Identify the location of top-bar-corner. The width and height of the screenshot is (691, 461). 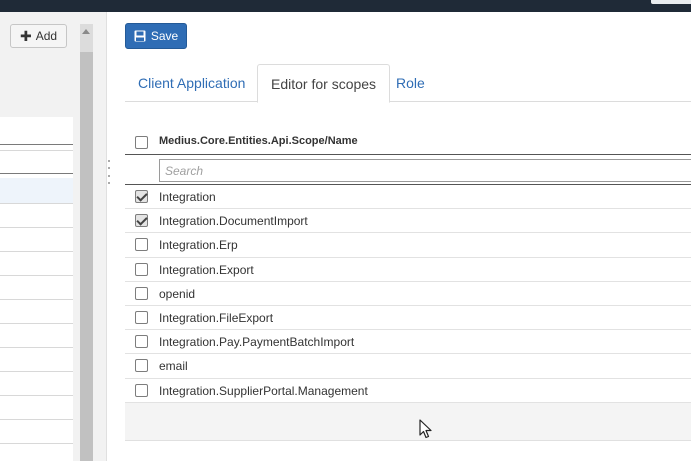
(671, 2).